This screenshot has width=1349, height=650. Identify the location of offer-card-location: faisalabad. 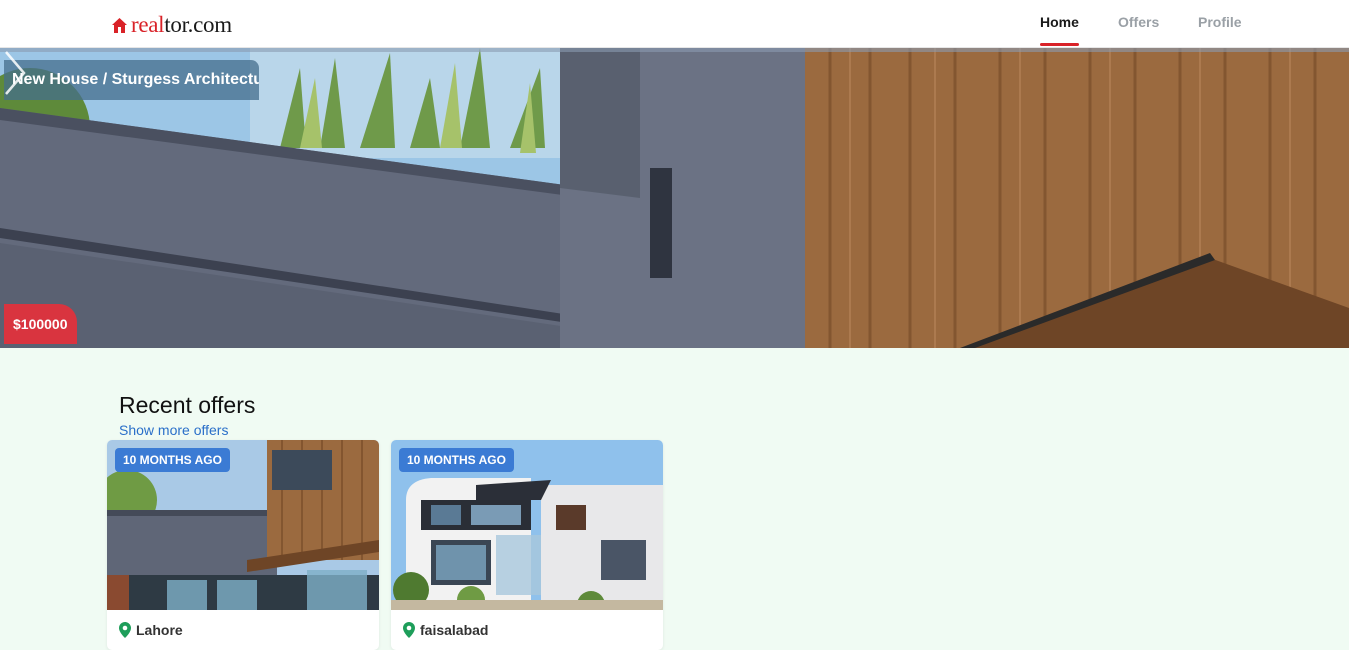
(445, 630).